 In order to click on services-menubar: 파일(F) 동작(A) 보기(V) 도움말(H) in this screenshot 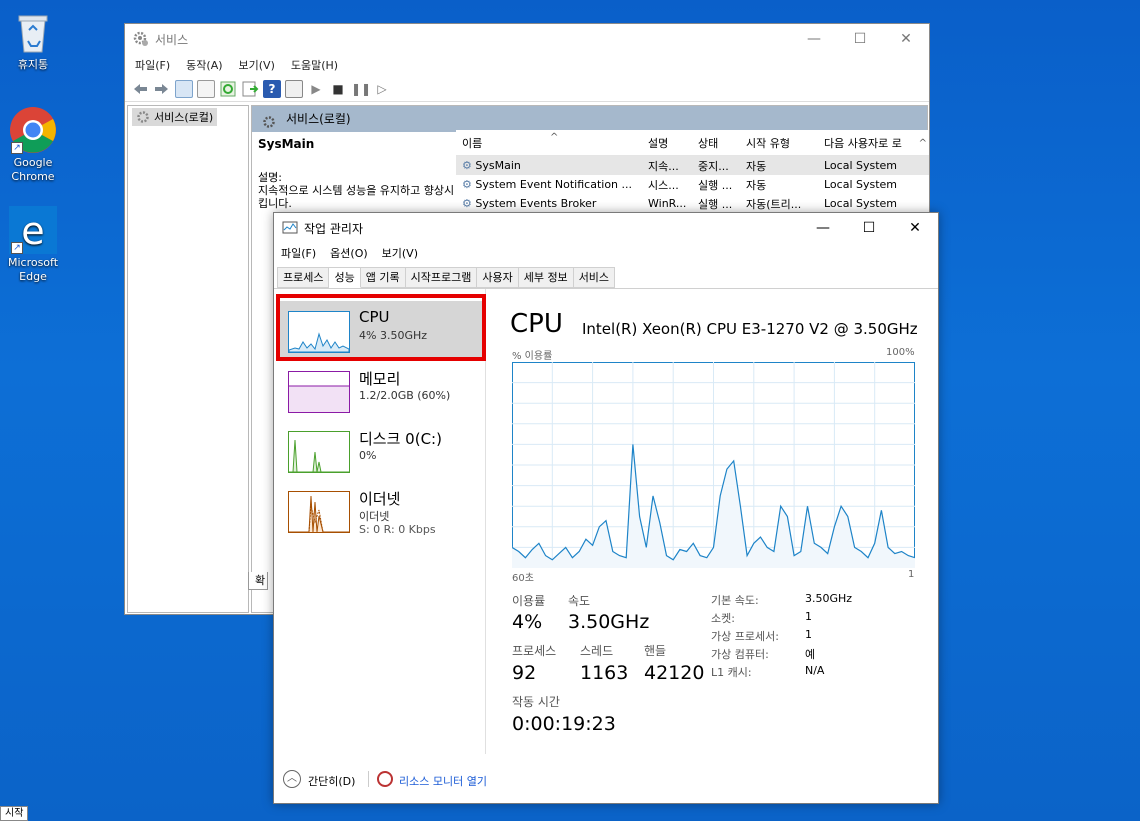, I will do `click(527, 65)`.